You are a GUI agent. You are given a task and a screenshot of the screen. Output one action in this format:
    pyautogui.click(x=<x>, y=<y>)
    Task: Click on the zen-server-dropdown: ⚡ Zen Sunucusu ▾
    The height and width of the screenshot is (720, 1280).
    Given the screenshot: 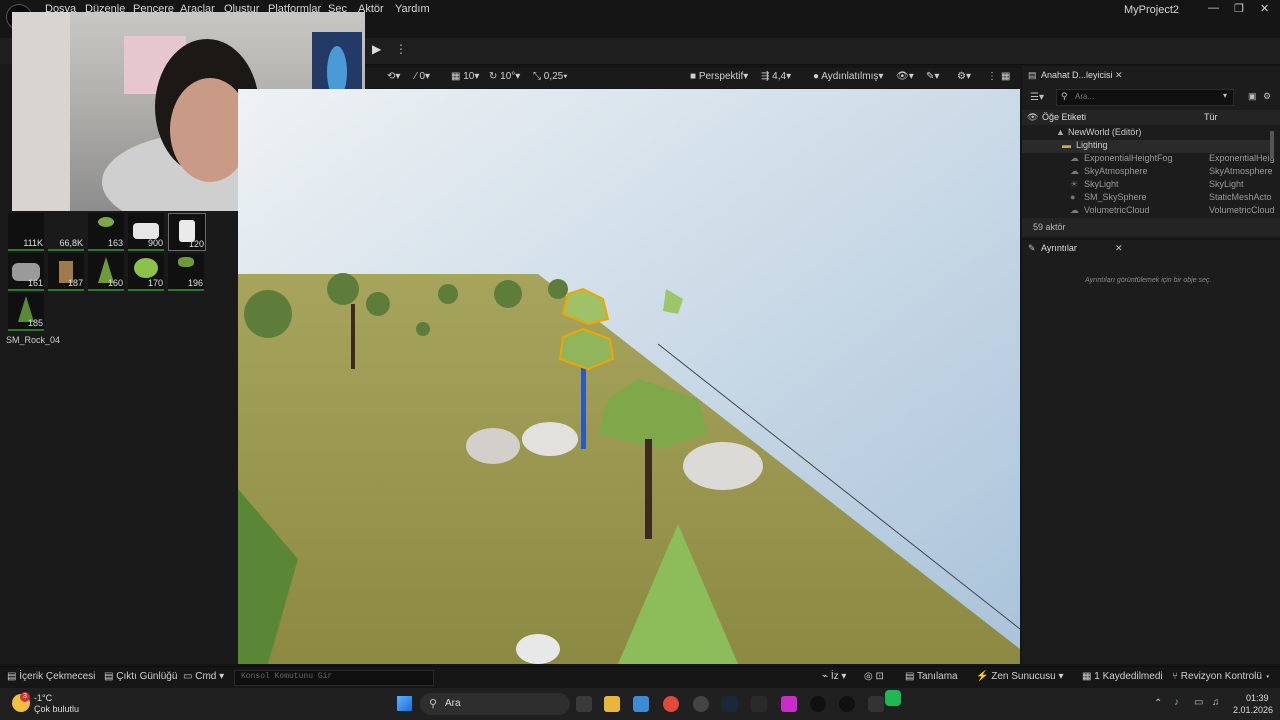 What is the action you would take?
    pyautogui.click(x=1020, y=676)
    